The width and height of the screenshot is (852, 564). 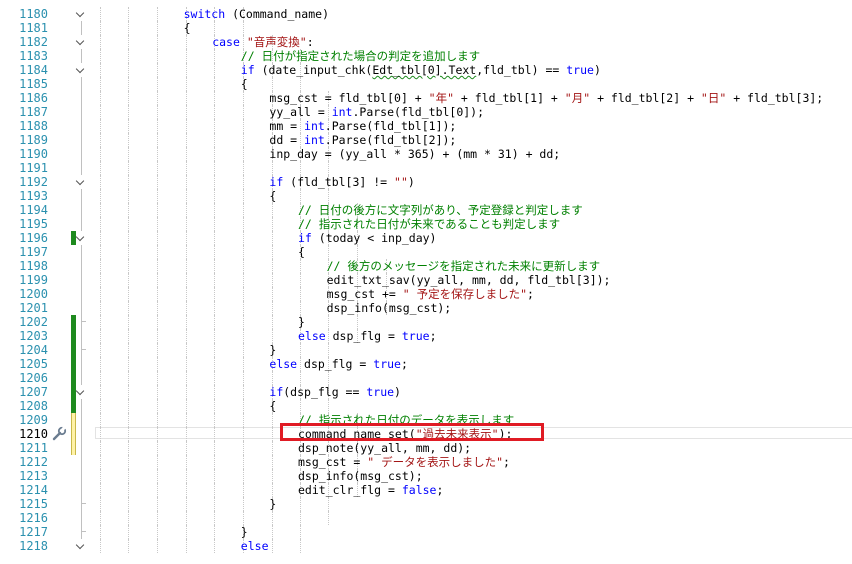 I want to click on code-text: yy_all = int.Parse(fld_tbl[0]);, so click(x=376, y=112).